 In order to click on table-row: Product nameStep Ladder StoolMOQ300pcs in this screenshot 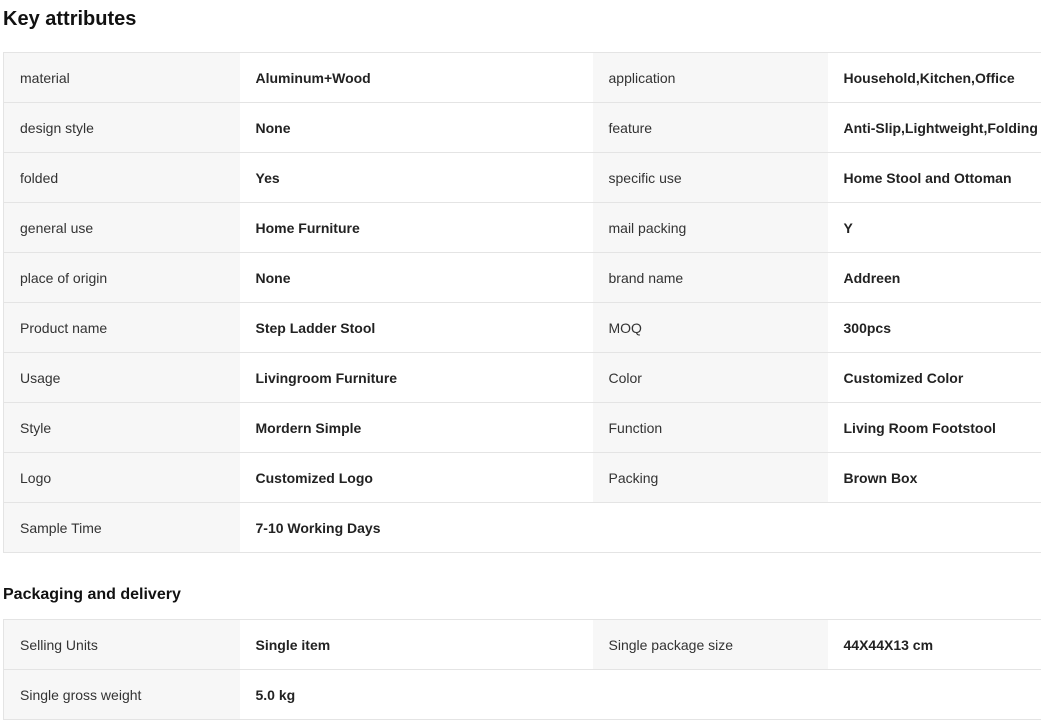, I will do `click(522, 328)`.